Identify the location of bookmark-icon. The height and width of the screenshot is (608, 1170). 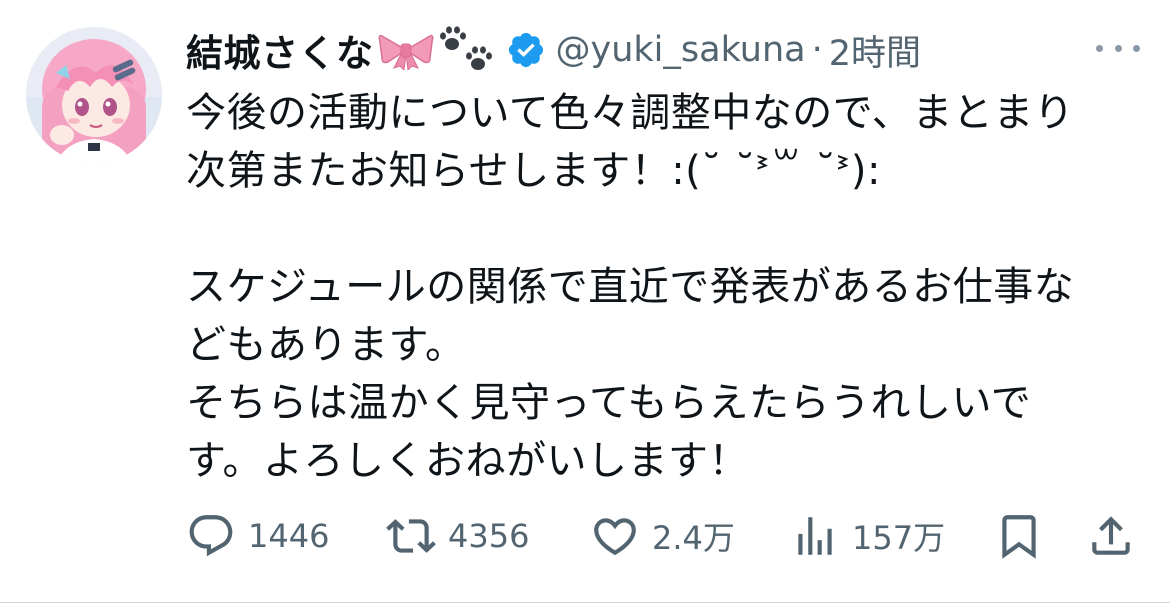
(1019, 537).